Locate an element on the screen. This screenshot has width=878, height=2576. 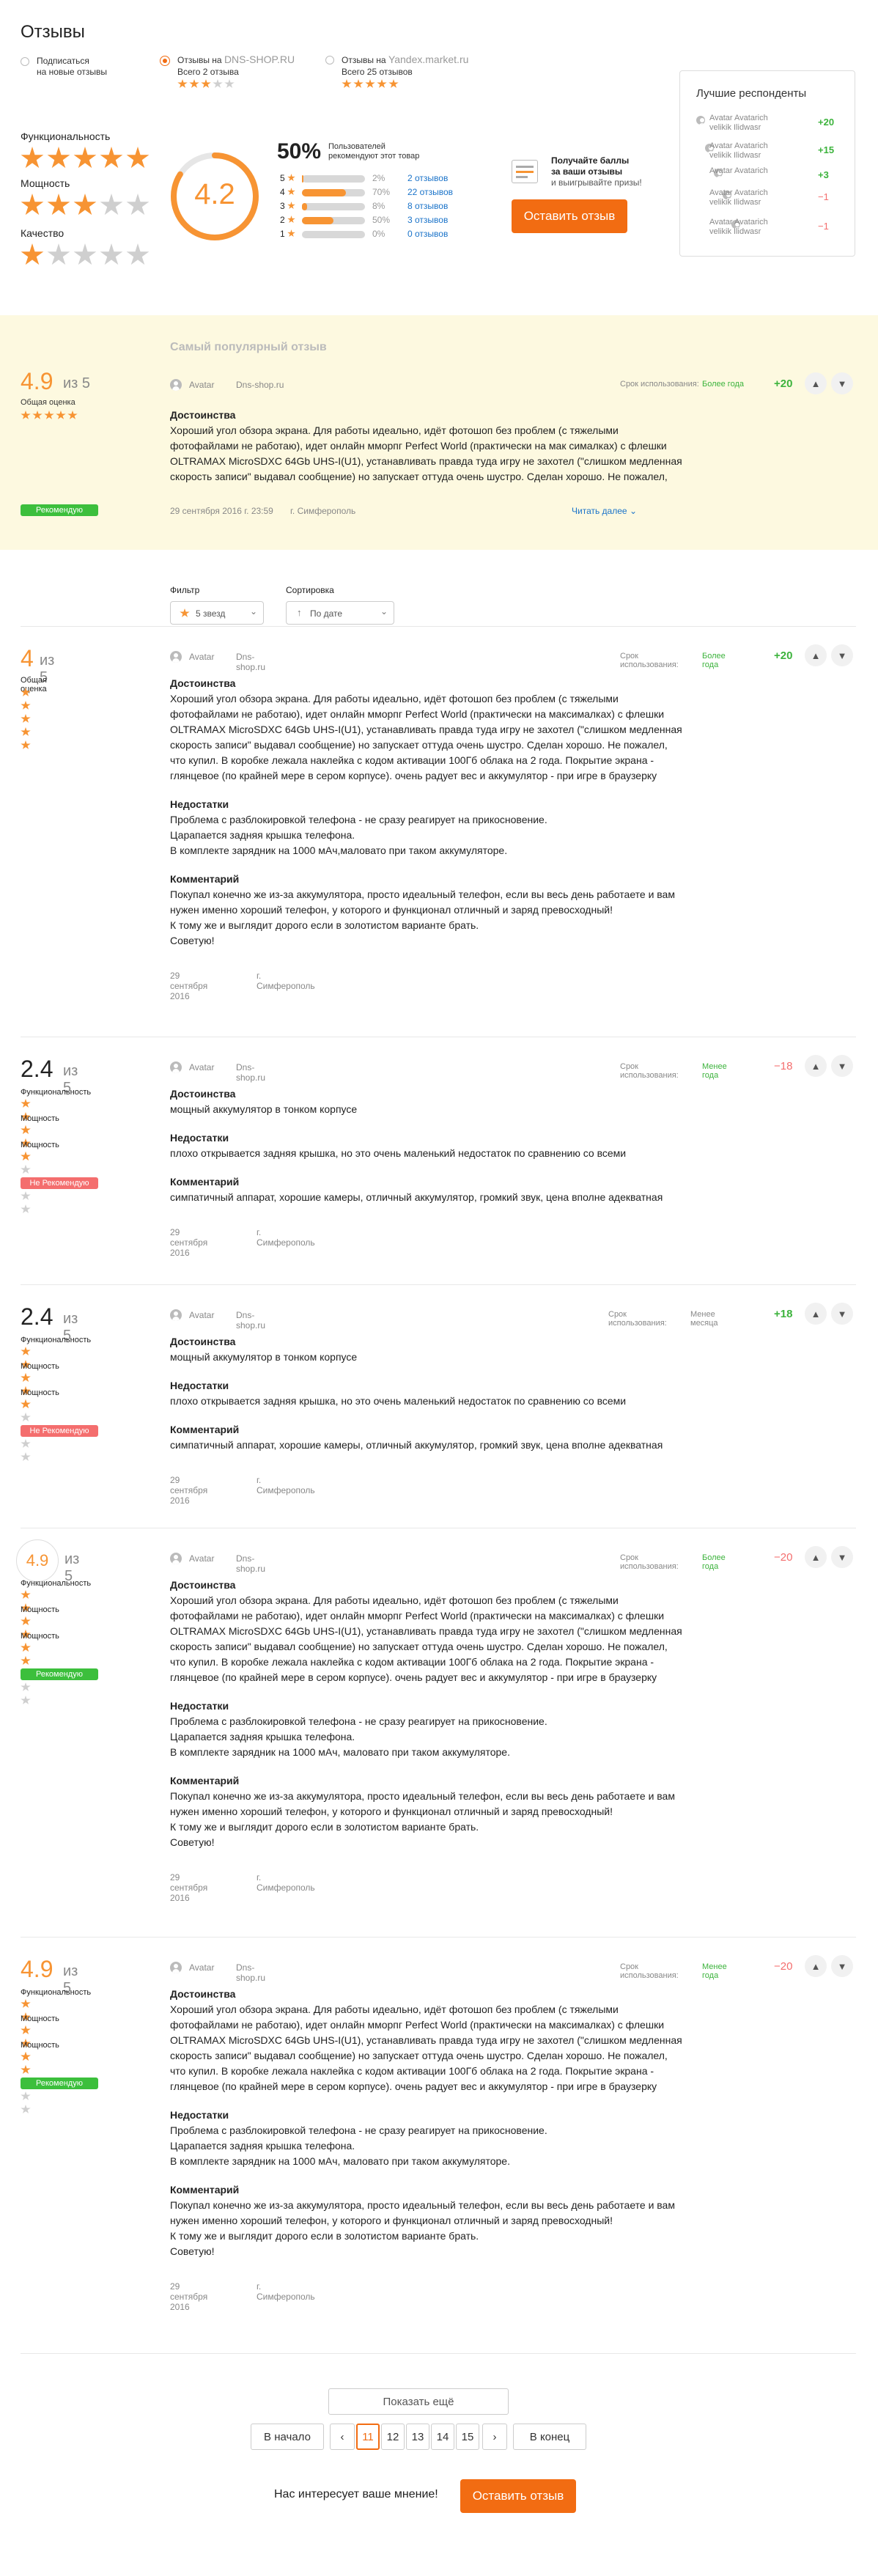
page-number-button: 15 is located at coordinates (467, 2437).